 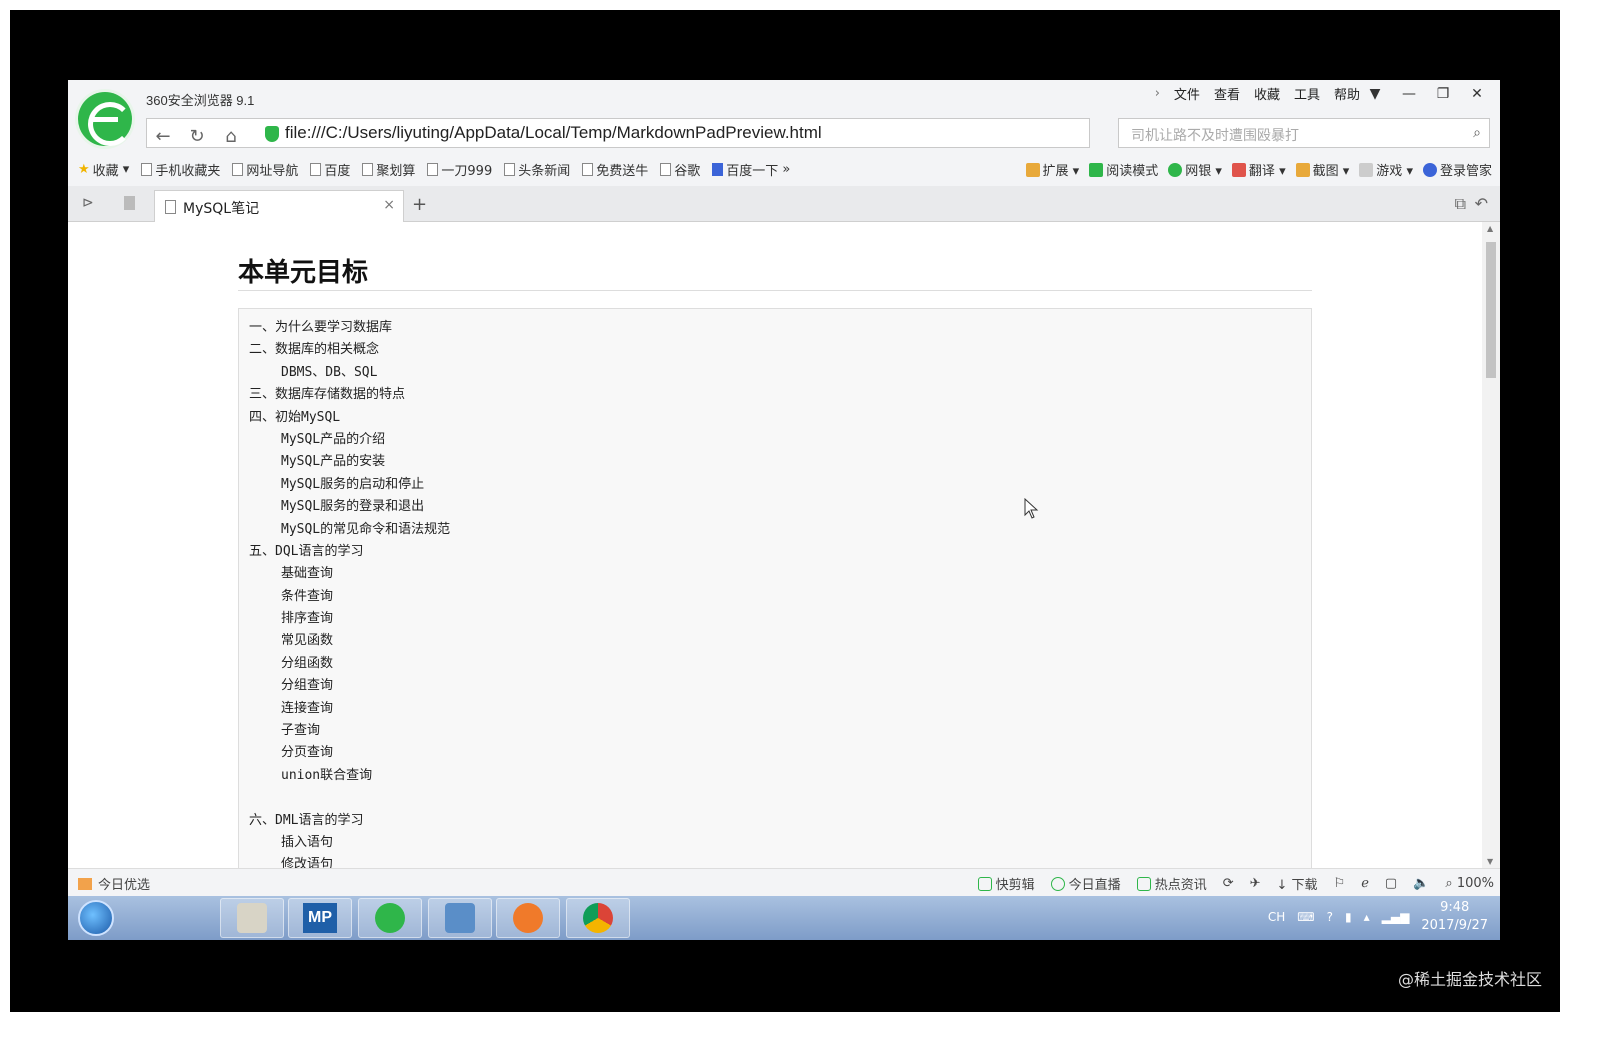 I want to click on reading-mode-button: 阅读模式, so click(x=1123, y=169).